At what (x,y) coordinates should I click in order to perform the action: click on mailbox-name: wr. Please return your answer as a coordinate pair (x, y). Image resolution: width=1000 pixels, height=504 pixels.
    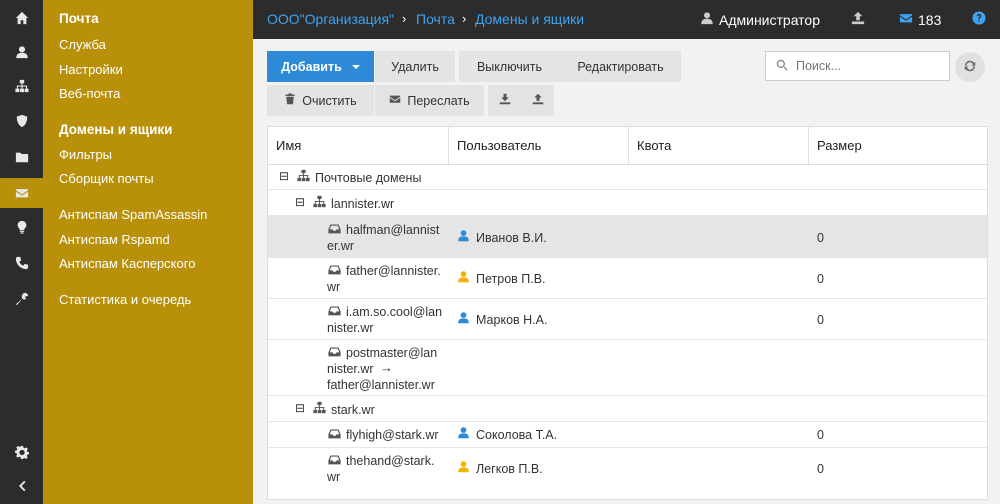
    Looking at the image, I should click on (334, 477).